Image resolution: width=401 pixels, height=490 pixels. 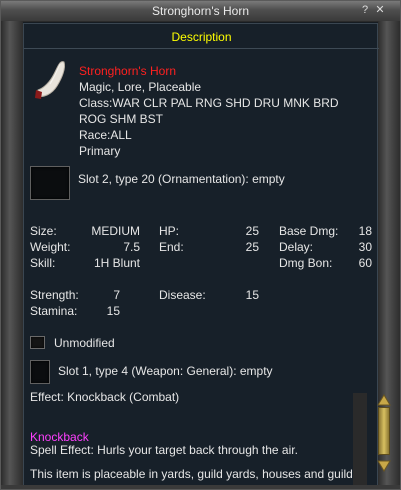 I want to click on unmodified-label: Unmodified, so click(x=84, y=343).